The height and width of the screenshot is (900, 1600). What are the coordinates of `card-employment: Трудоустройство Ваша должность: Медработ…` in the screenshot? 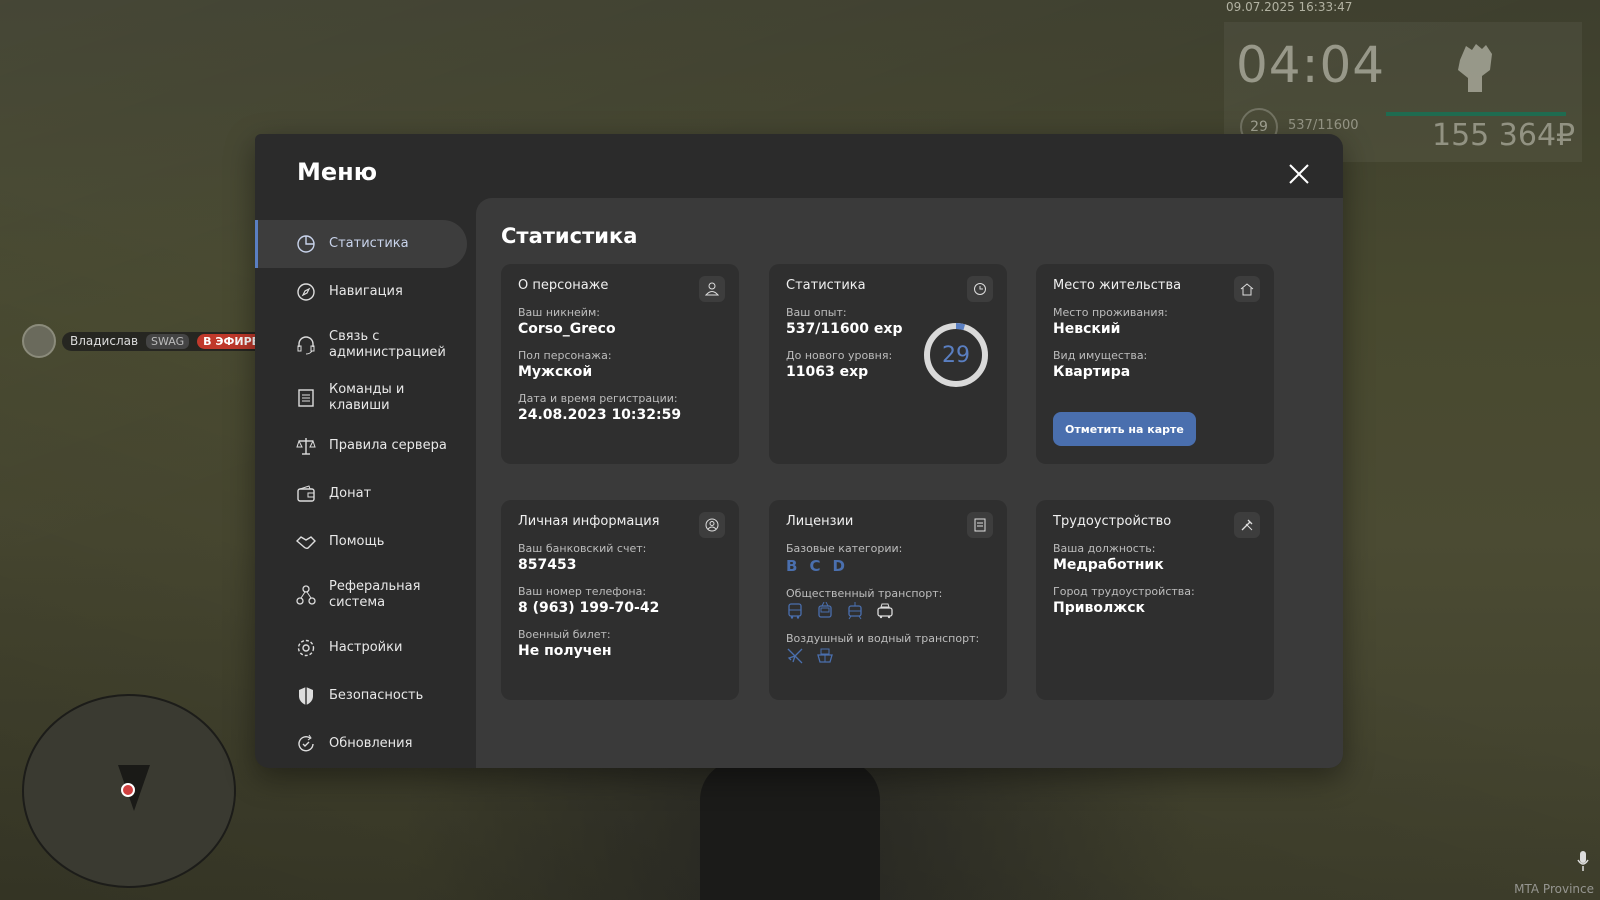 It's located at (1155, 600).